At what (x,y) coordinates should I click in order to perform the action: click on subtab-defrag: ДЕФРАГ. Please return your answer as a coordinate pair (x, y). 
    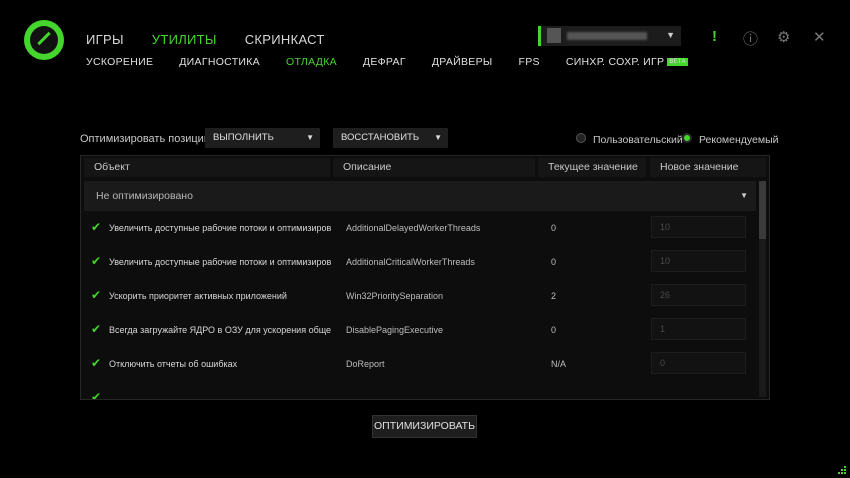
    Looking at the image, I should click on (384, 62).